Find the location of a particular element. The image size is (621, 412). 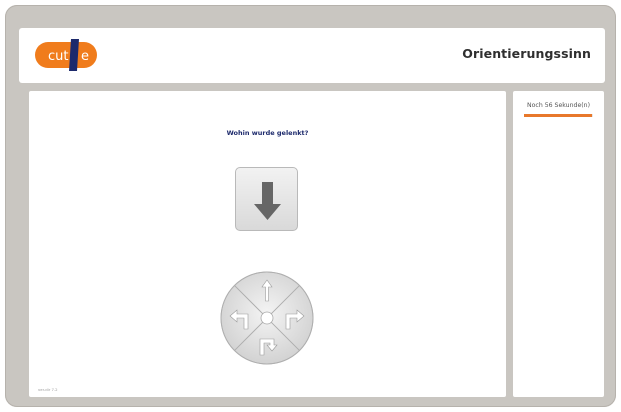

svg-text: e is located at coordinates (85, 56).